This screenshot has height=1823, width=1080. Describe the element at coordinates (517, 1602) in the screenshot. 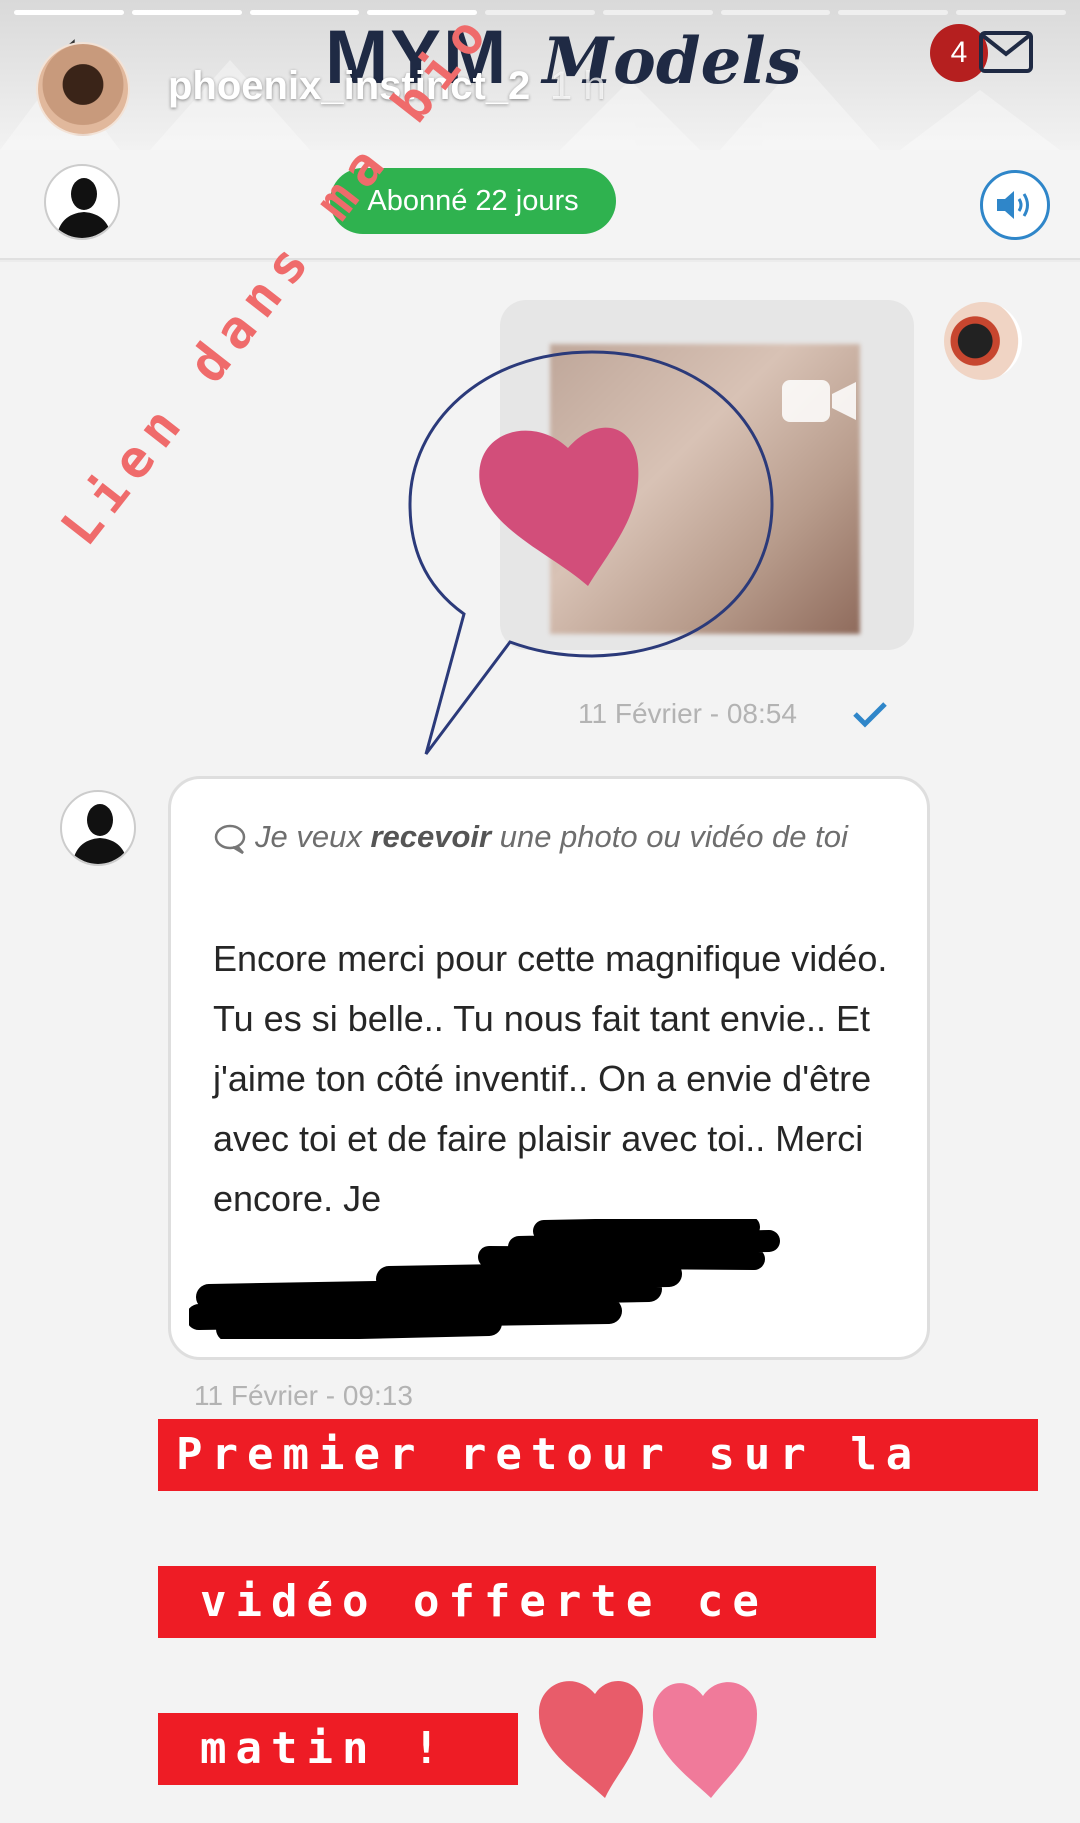

I see `caption-line-2: vidéo offerte ce` at that location.